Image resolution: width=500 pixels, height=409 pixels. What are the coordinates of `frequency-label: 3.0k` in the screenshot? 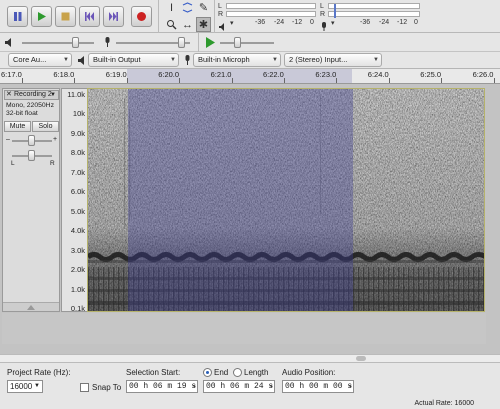 It's located at (77, 250).